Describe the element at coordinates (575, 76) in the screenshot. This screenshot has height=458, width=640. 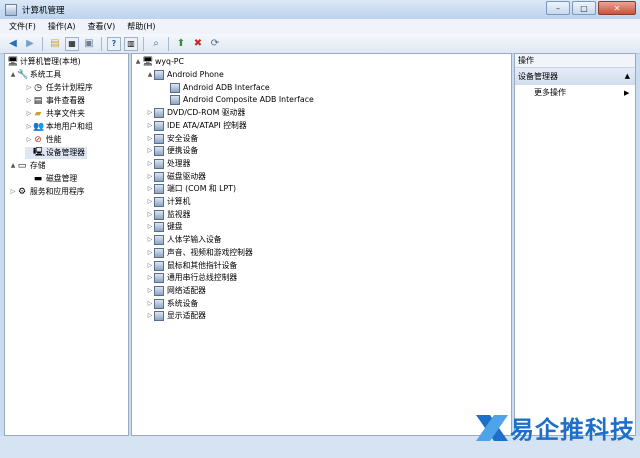
I see `actions-section-device-manager: 设备管理器 ▲` at that location.